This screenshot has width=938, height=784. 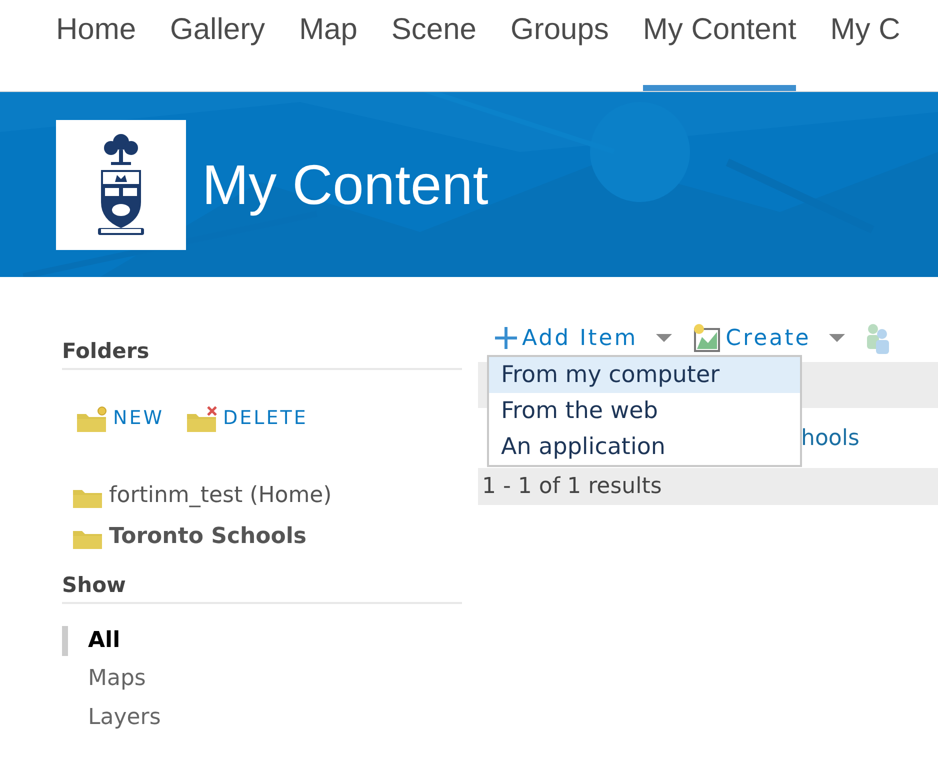 I want to click on nav-tab: Map, so click(x=328, y=45).